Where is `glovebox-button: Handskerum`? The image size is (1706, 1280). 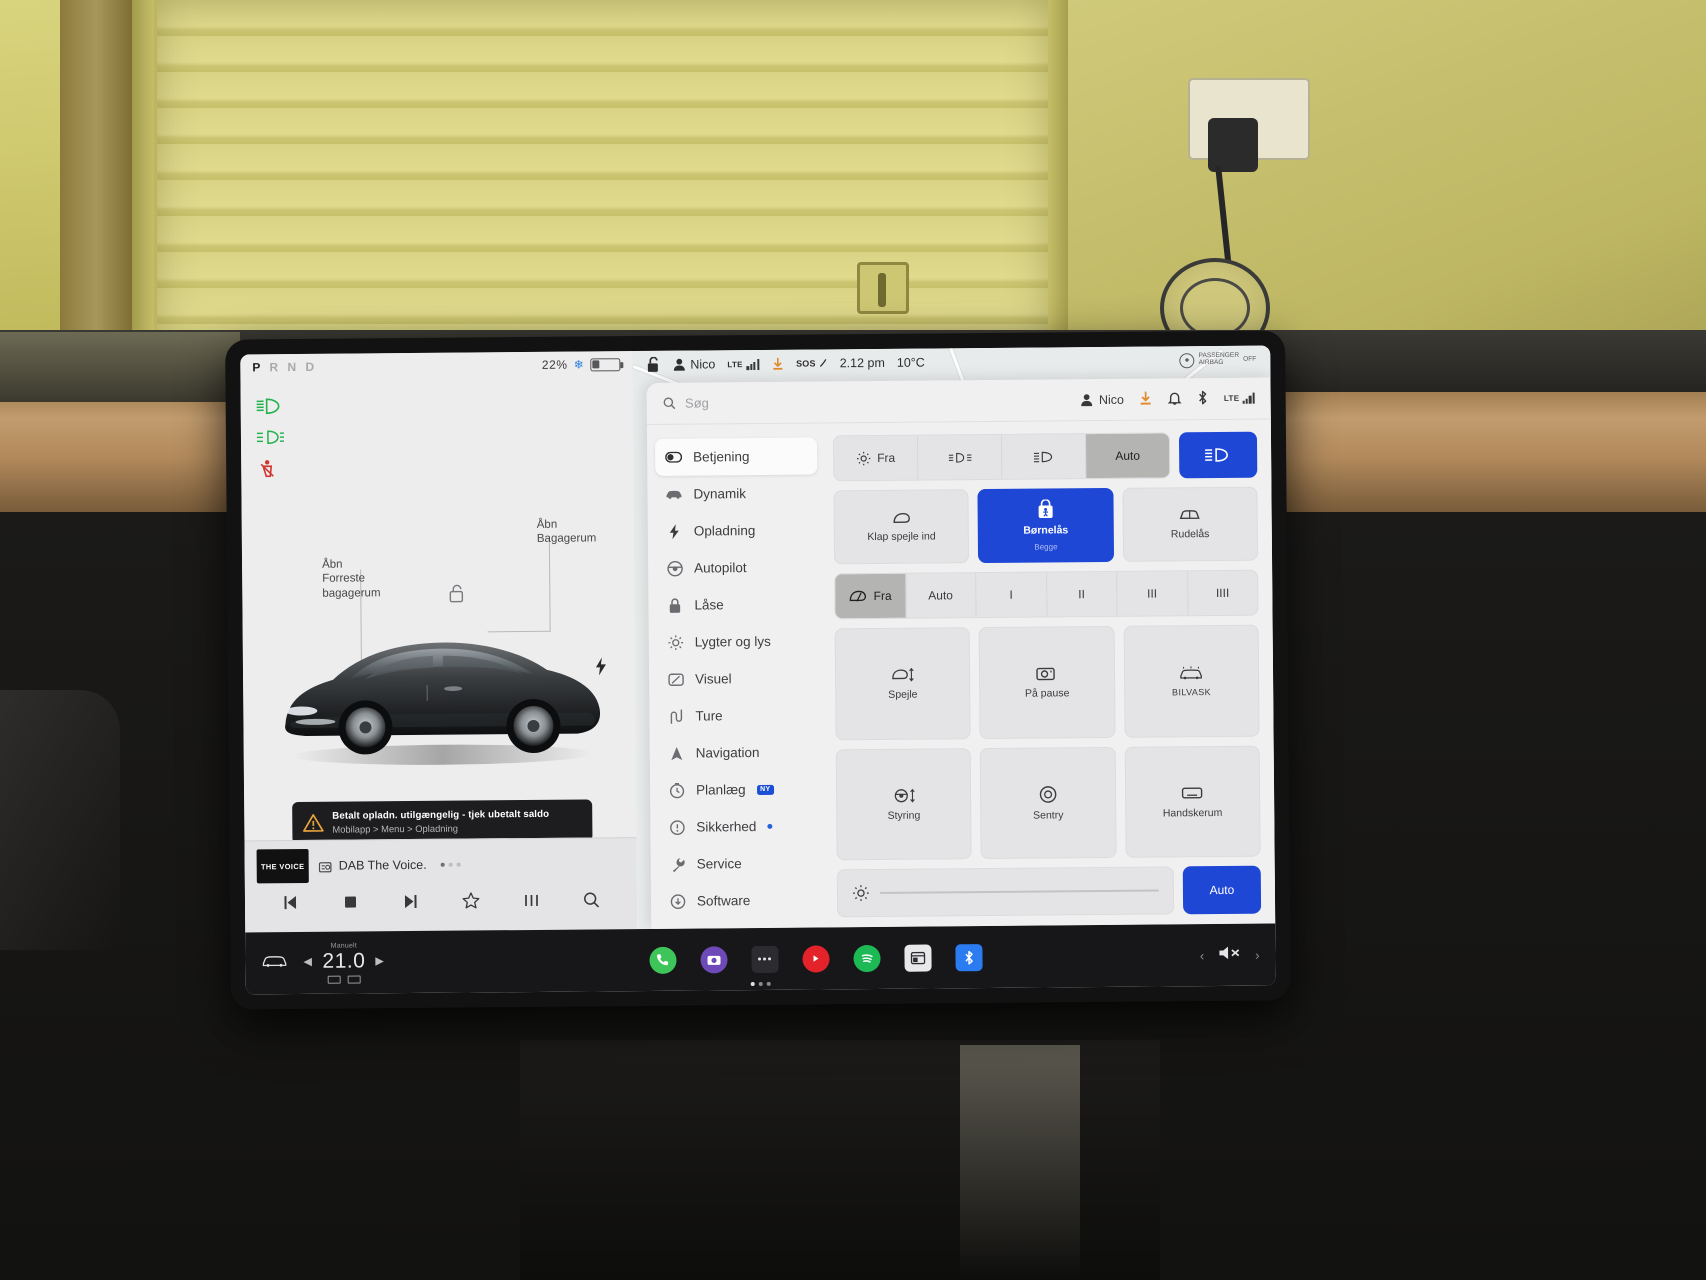 glovebox-button: Handskerum is located at coordinates (1192, 801).